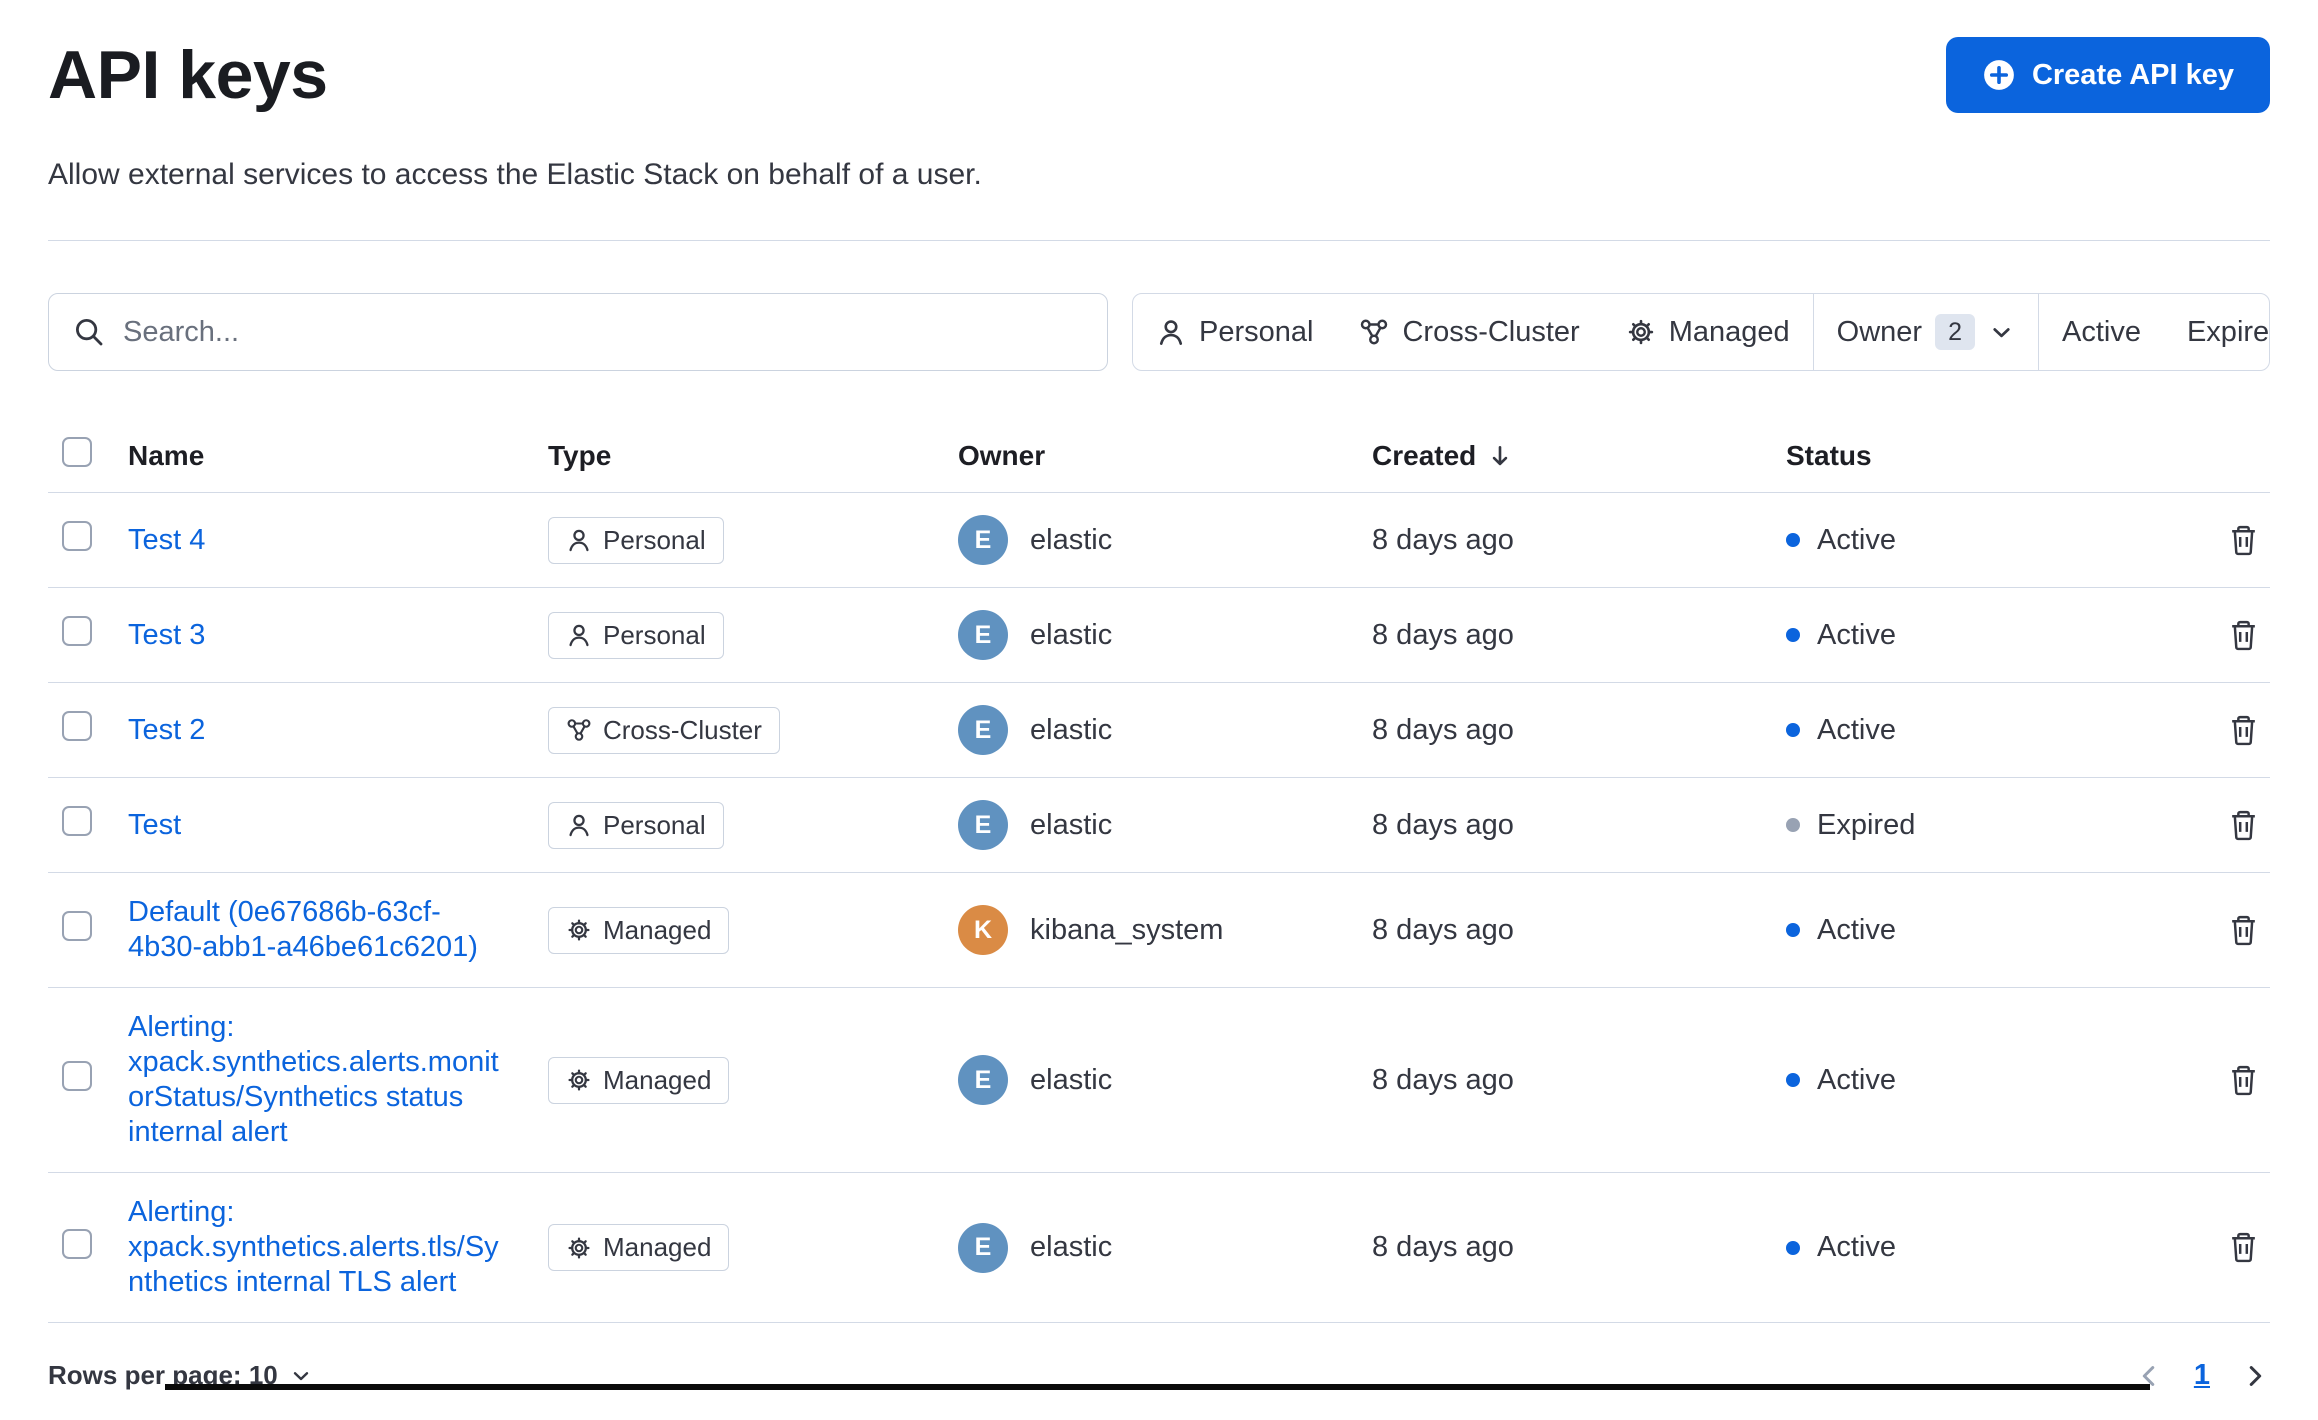 Image resolution: width=2318 pixels, height=1420 pixels. I want to click on api-key-name-link: Test 4, so click(320, 540).